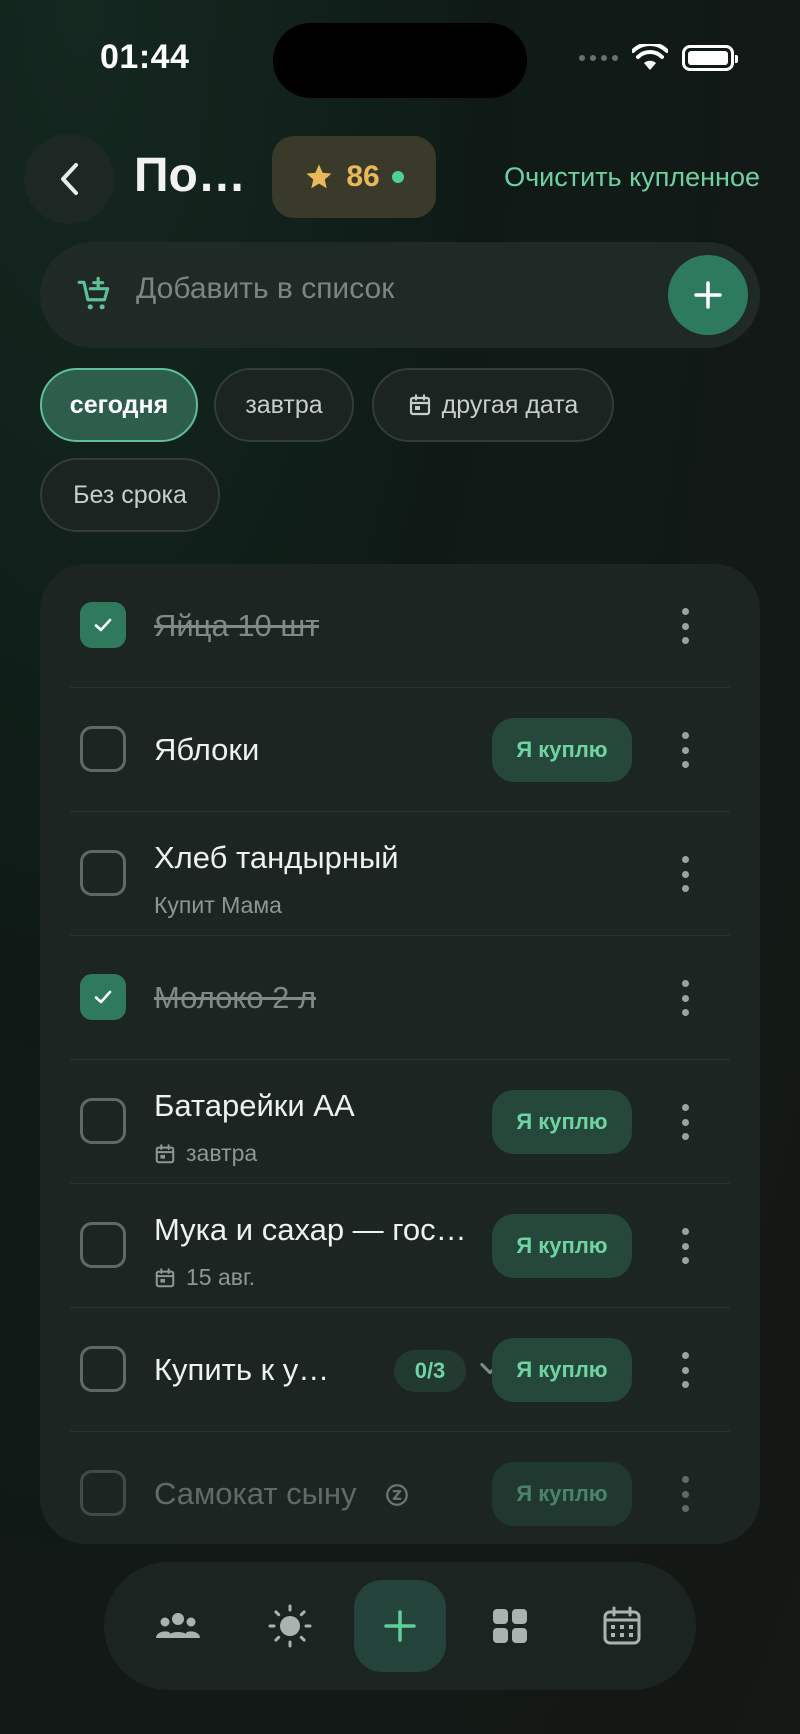 The height and width of the screenshot is (1734, 800). I want to click on status-icons, so click(658, 58).